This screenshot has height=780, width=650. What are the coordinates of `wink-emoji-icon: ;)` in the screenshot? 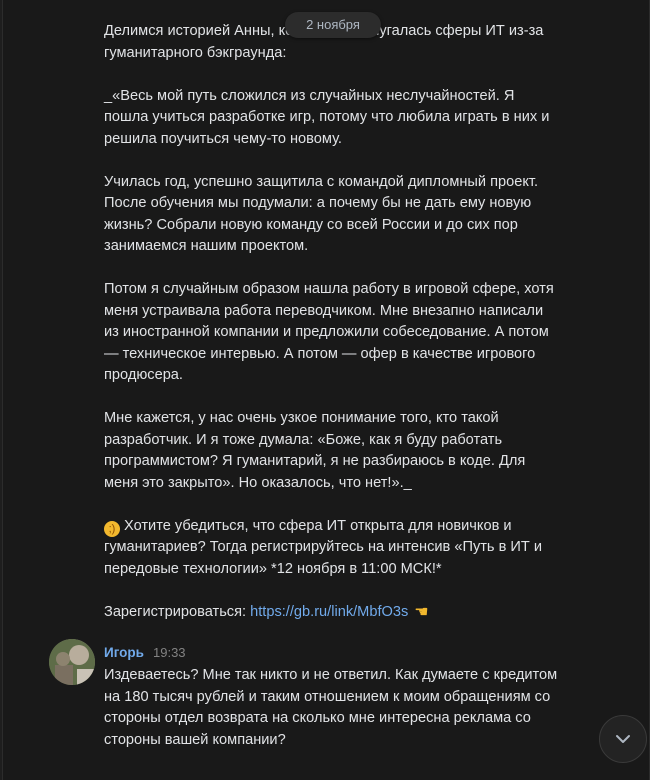 It's located at (112, 528).